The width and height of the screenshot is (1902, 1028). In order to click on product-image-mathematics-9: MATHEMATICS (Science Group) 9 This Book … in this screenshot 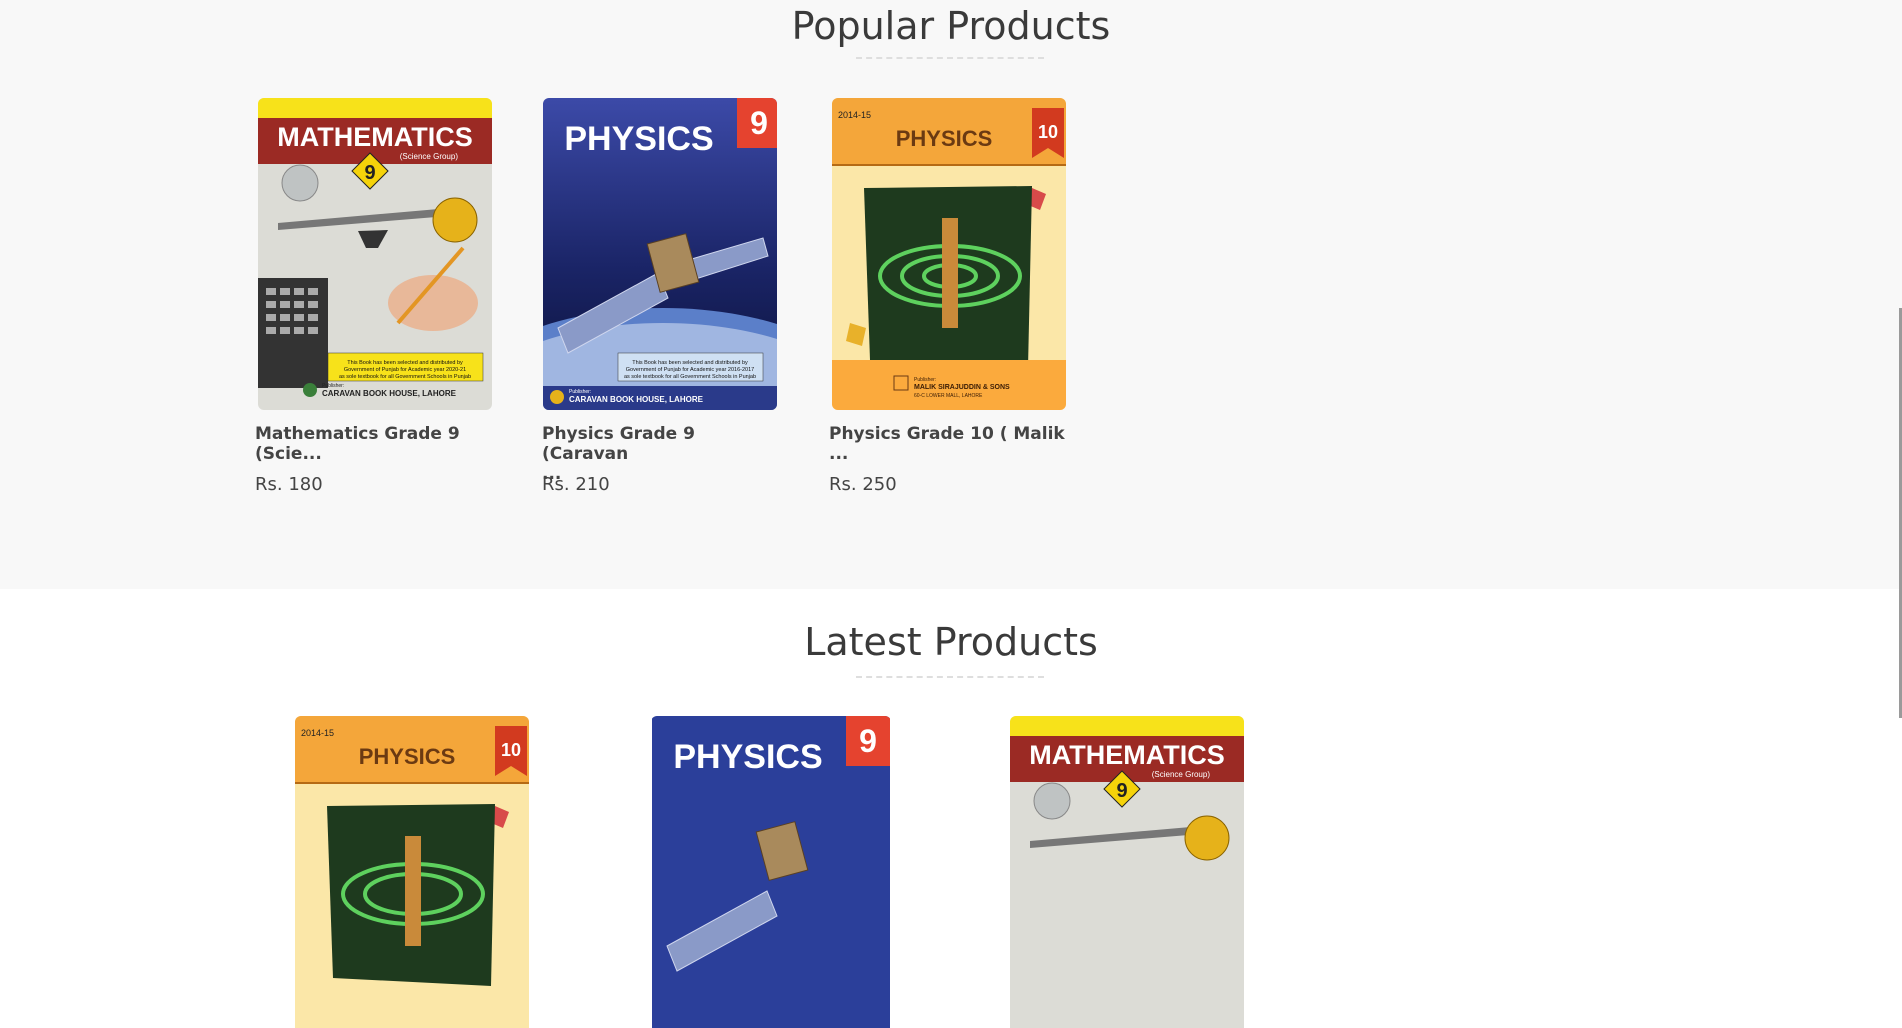, I will do `click(375, 254)`.